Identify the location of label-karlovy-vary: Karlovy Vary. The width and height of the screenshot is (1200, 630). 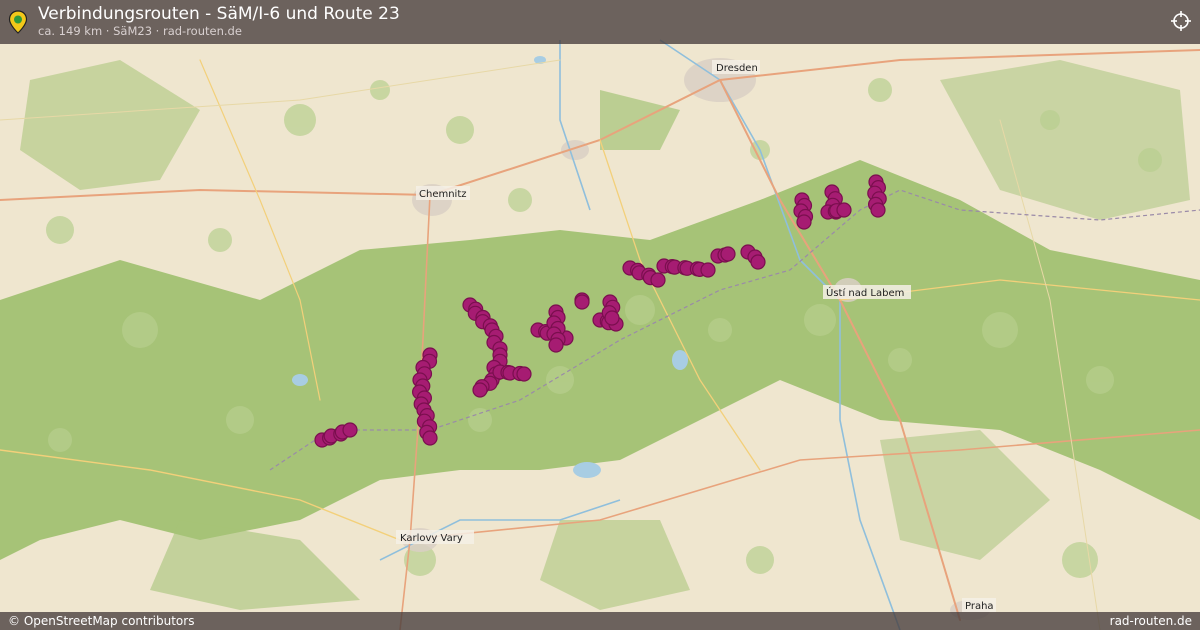
(431, 538).